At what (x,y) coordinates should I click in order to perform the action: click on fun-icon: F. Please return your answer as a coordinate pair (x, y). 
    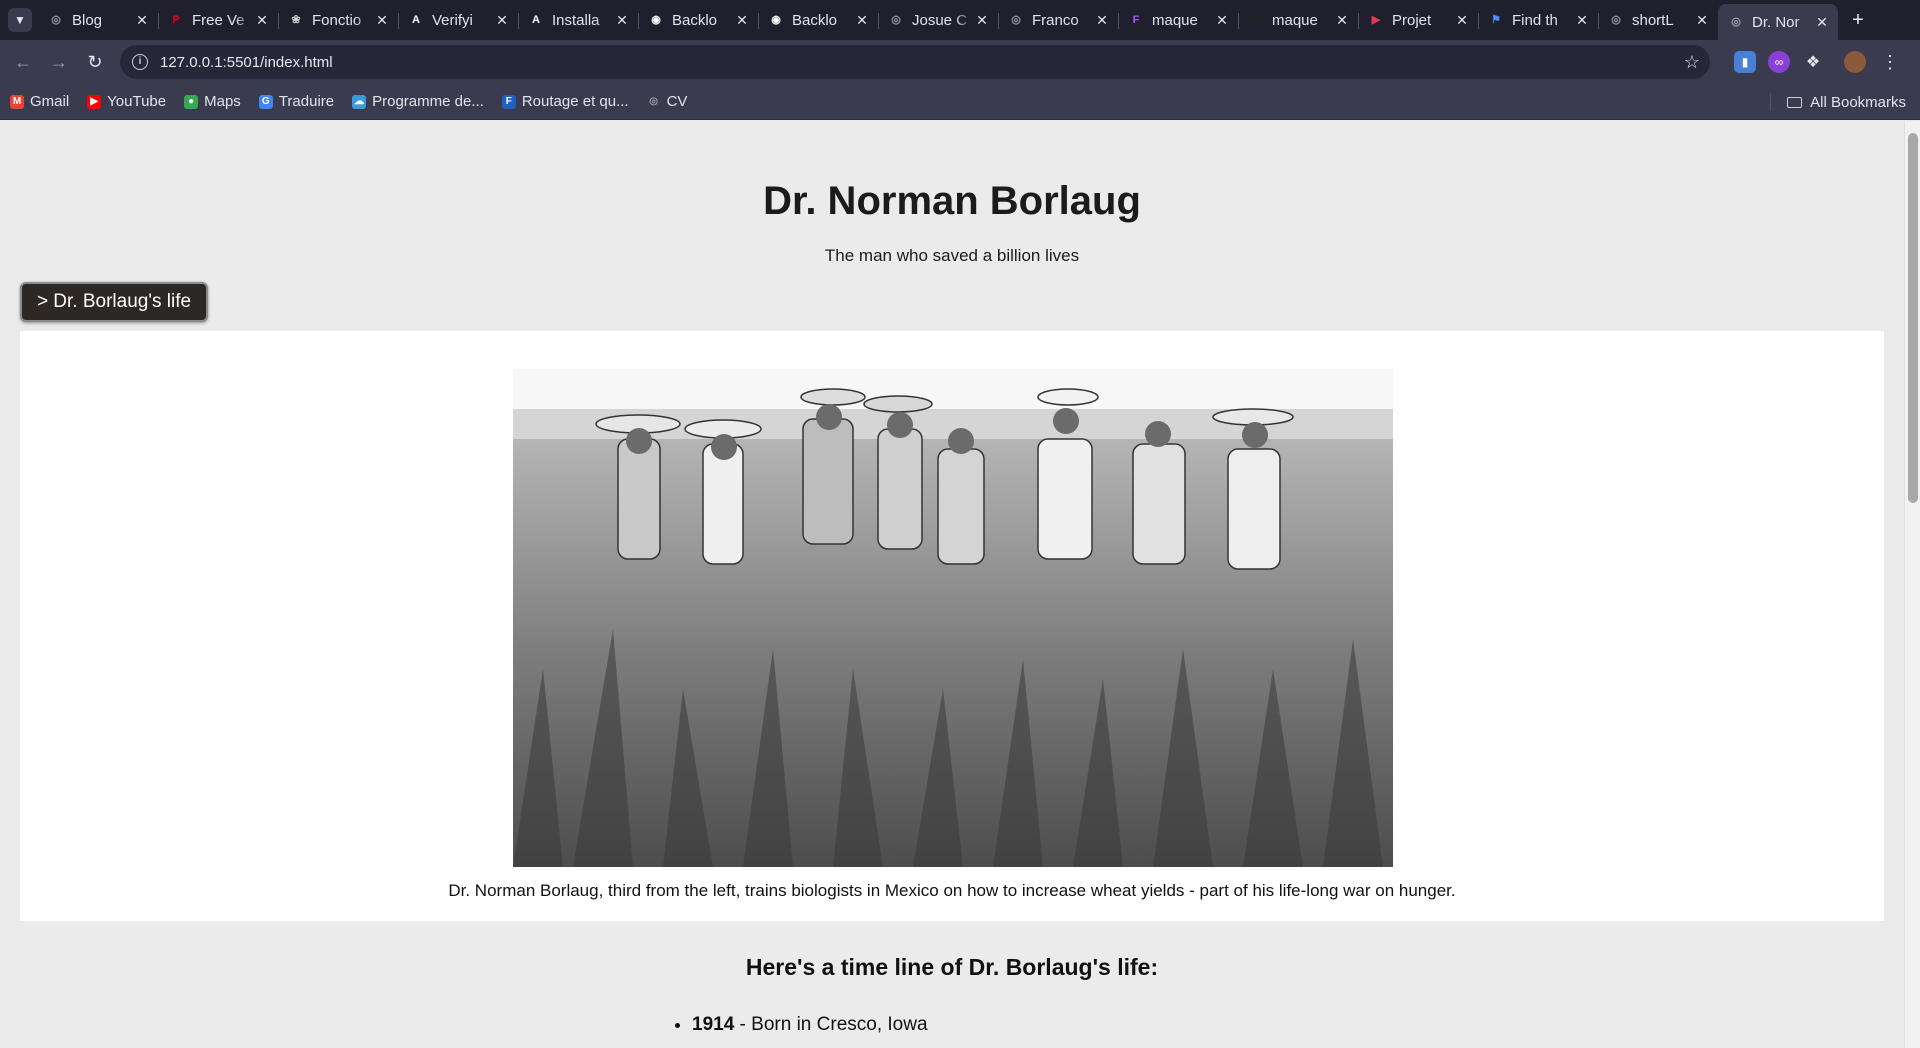
    Looking at the image, I should click on (508, 101).